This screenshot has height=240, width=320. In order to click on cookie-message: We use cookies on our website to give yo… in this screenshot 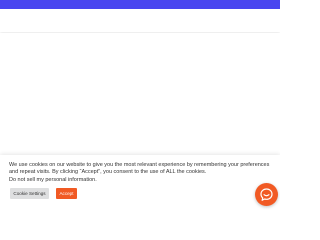, I will do `click(139, 169)`.